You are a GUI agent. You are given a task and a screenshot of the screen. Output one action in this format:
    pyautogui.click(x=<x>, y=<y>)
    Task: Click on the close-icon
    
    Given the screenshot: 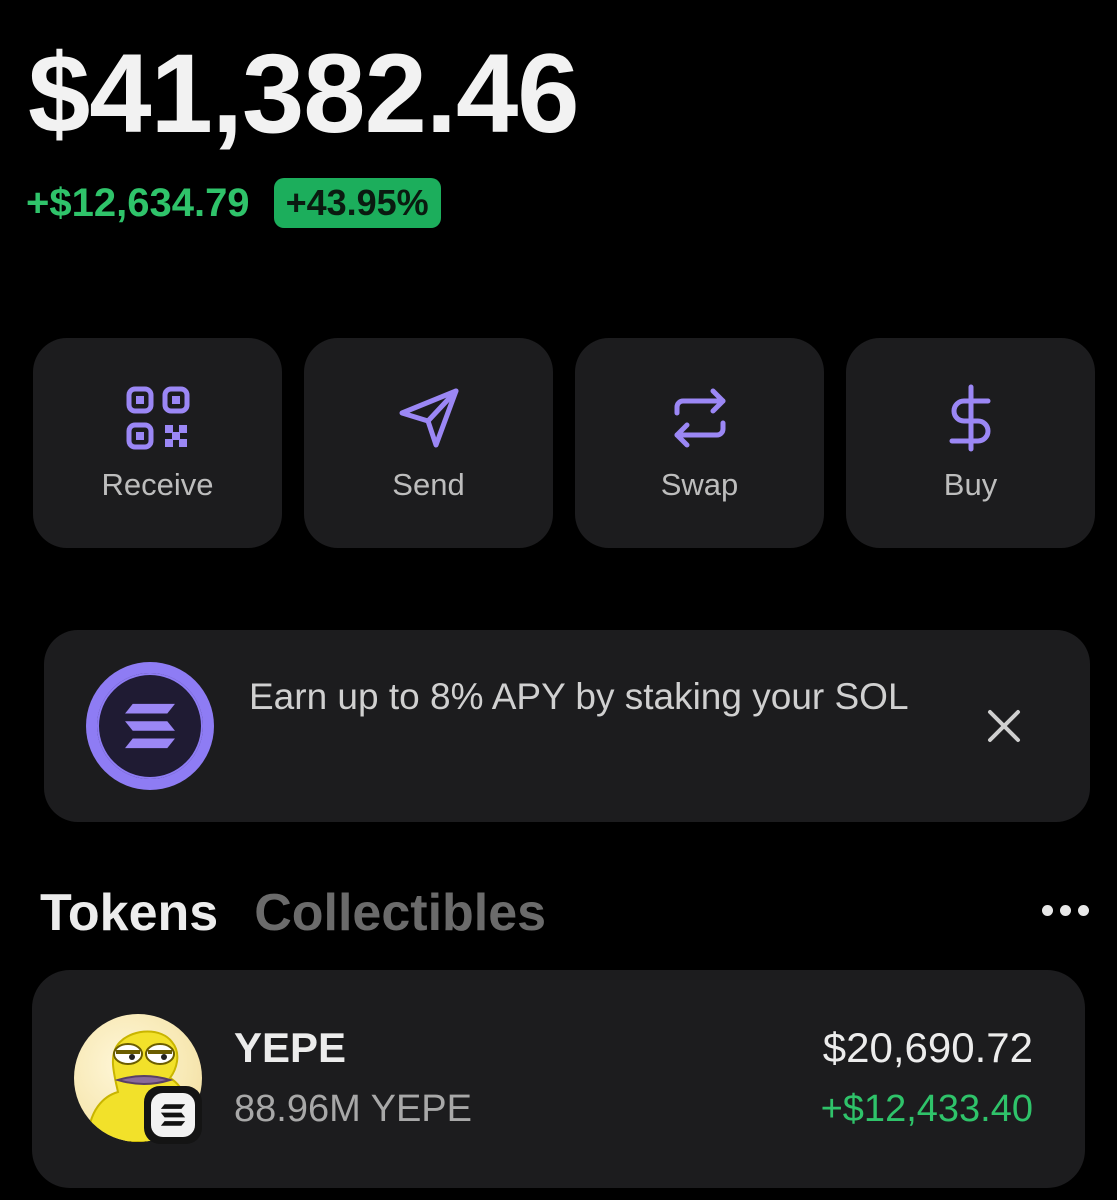 What is the action you would take?
    pyautogui.click(x=1004, y=726)
    